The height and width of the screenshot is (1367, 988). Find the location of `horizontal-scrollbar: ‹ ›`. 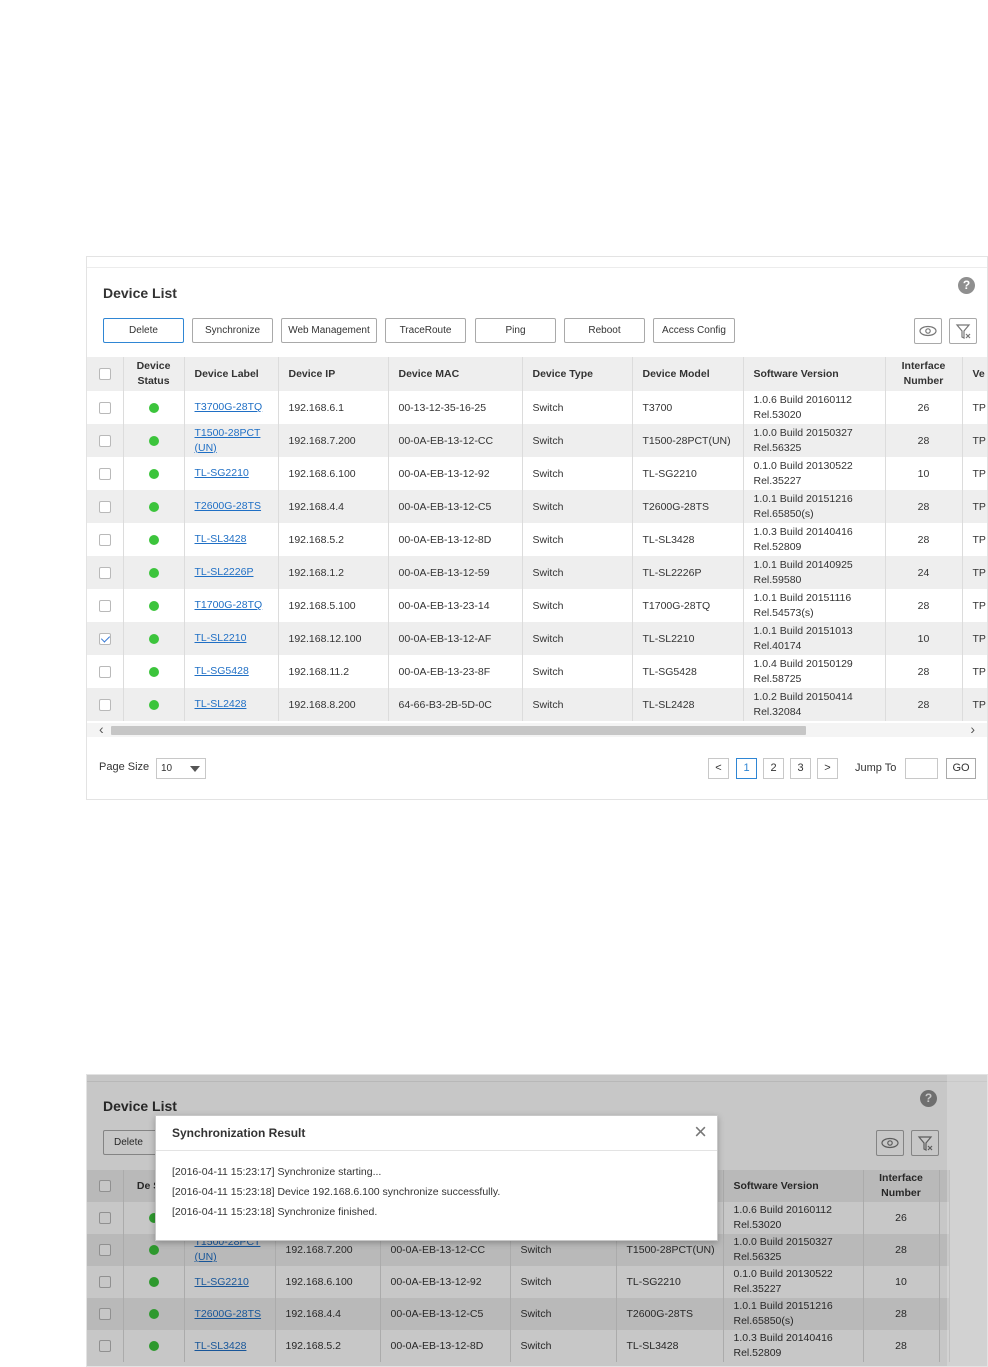

horizontal-scrollbar: ‹ › is located at coordinates (537, 729).